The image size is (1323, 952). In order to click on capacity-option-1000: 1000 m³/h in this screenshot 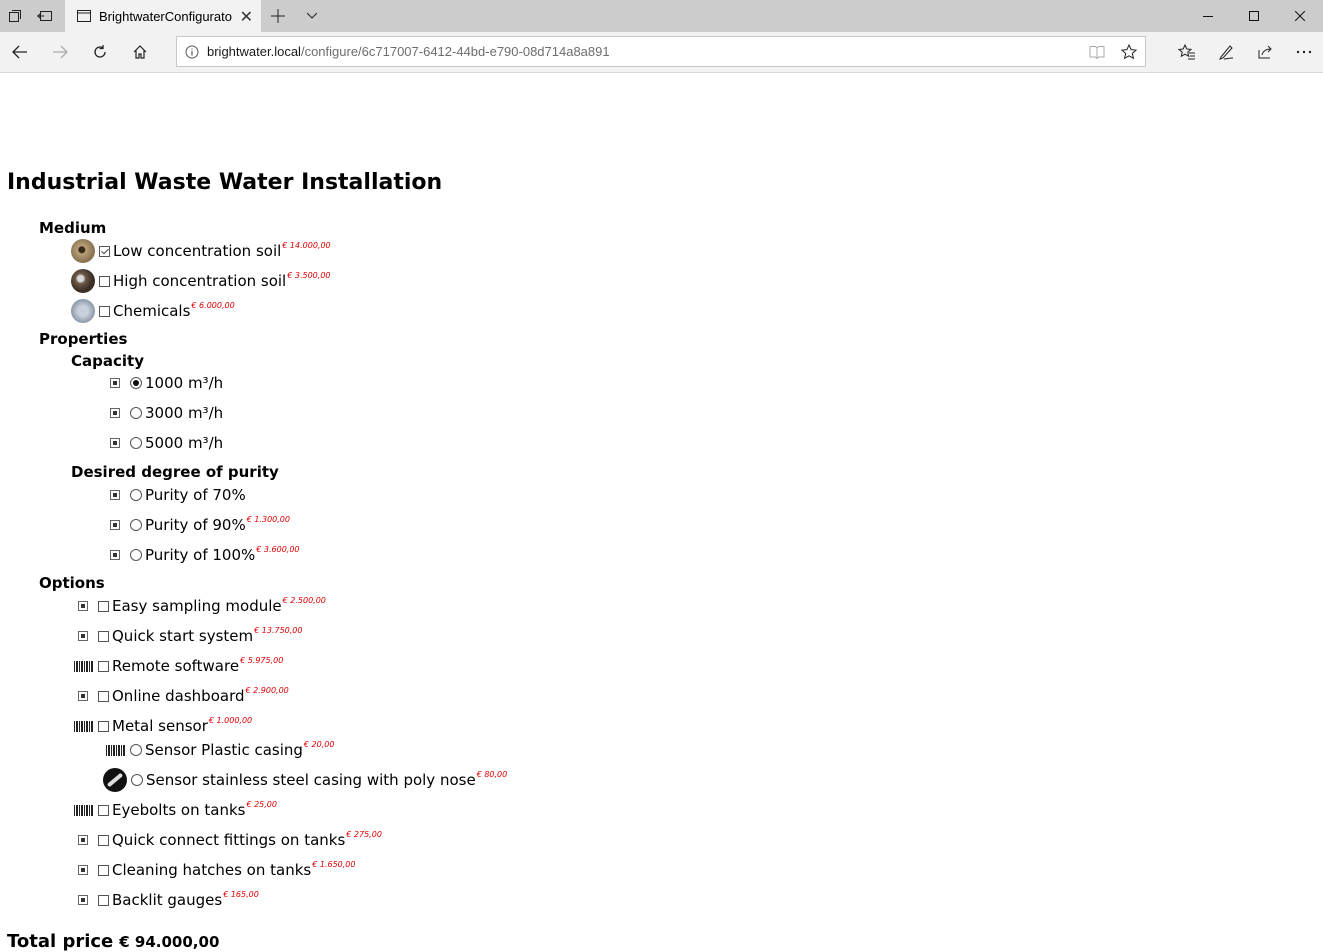, I will do `click(166, 383)`.